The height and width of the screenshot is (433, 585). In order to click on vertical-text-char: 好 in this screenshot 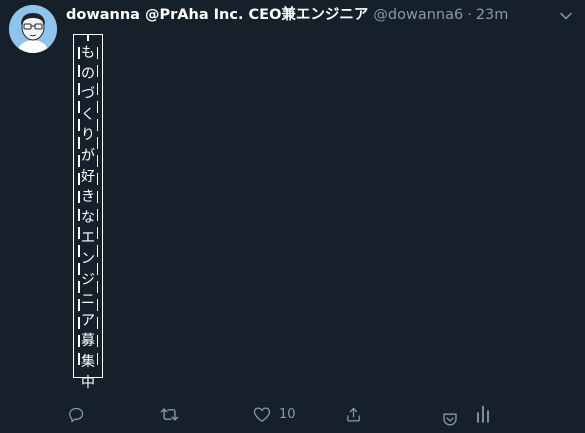, I will do `click(88, 176)`.